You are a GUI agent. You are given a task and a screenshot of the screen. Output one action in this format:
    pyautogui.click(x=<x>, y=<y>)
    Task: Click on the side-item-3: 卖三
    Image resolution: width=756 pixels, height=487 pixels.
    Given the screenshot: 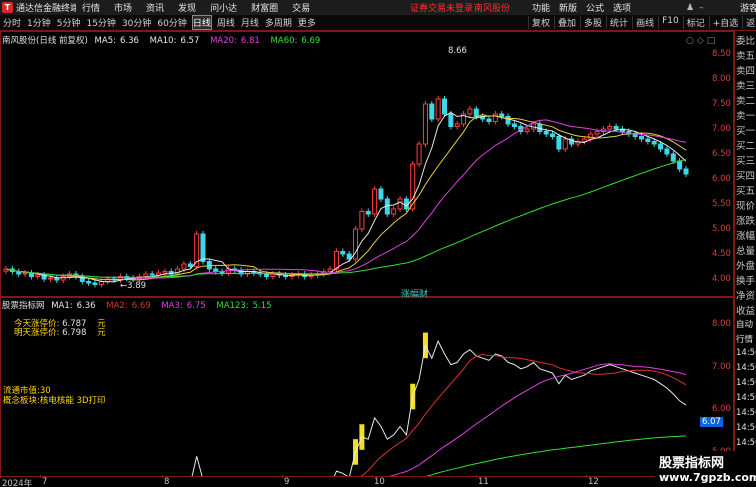 What is the action you would take?
    pyautogui.click(x=745, y=85)
    